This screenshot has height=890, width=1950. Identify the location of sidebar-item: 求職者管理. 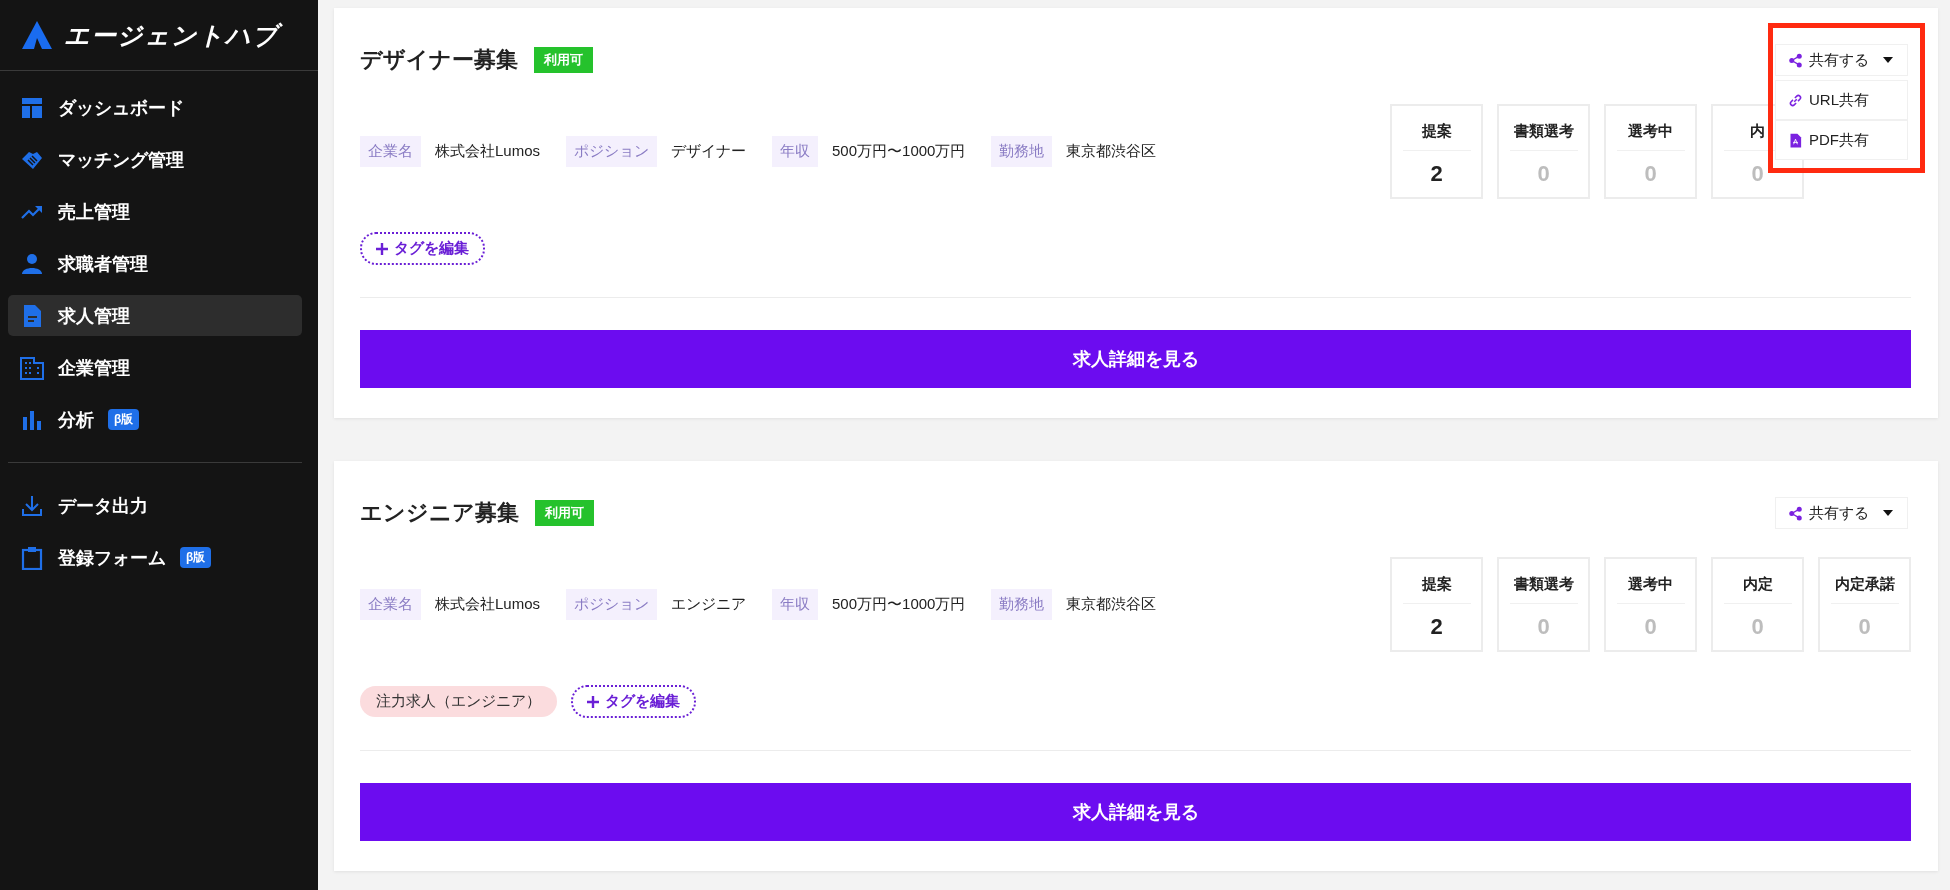
(155, 263).